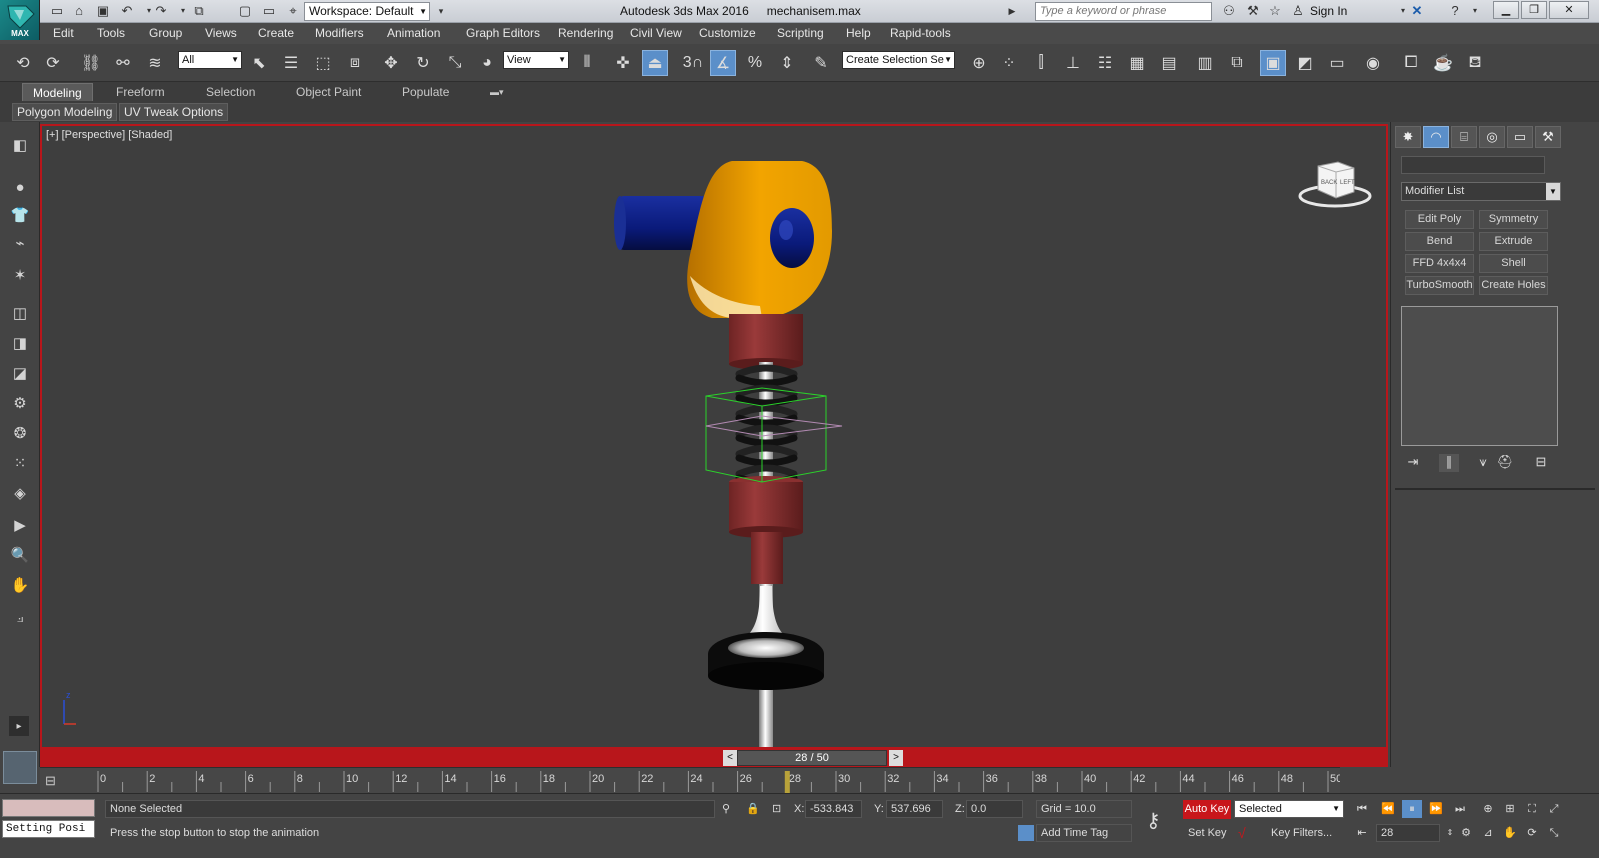  What do you see at coordinates (1362, 809) in the screenshot?
I see `go-to-start-icon: ⏮` at bounding box center [1362, 809].